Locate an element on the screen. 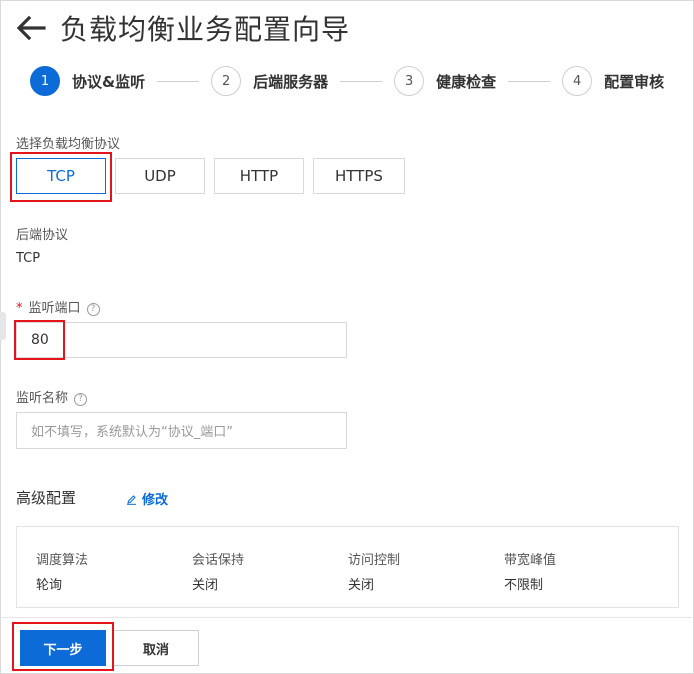  footer-divider is located at coordinates (347, 617).